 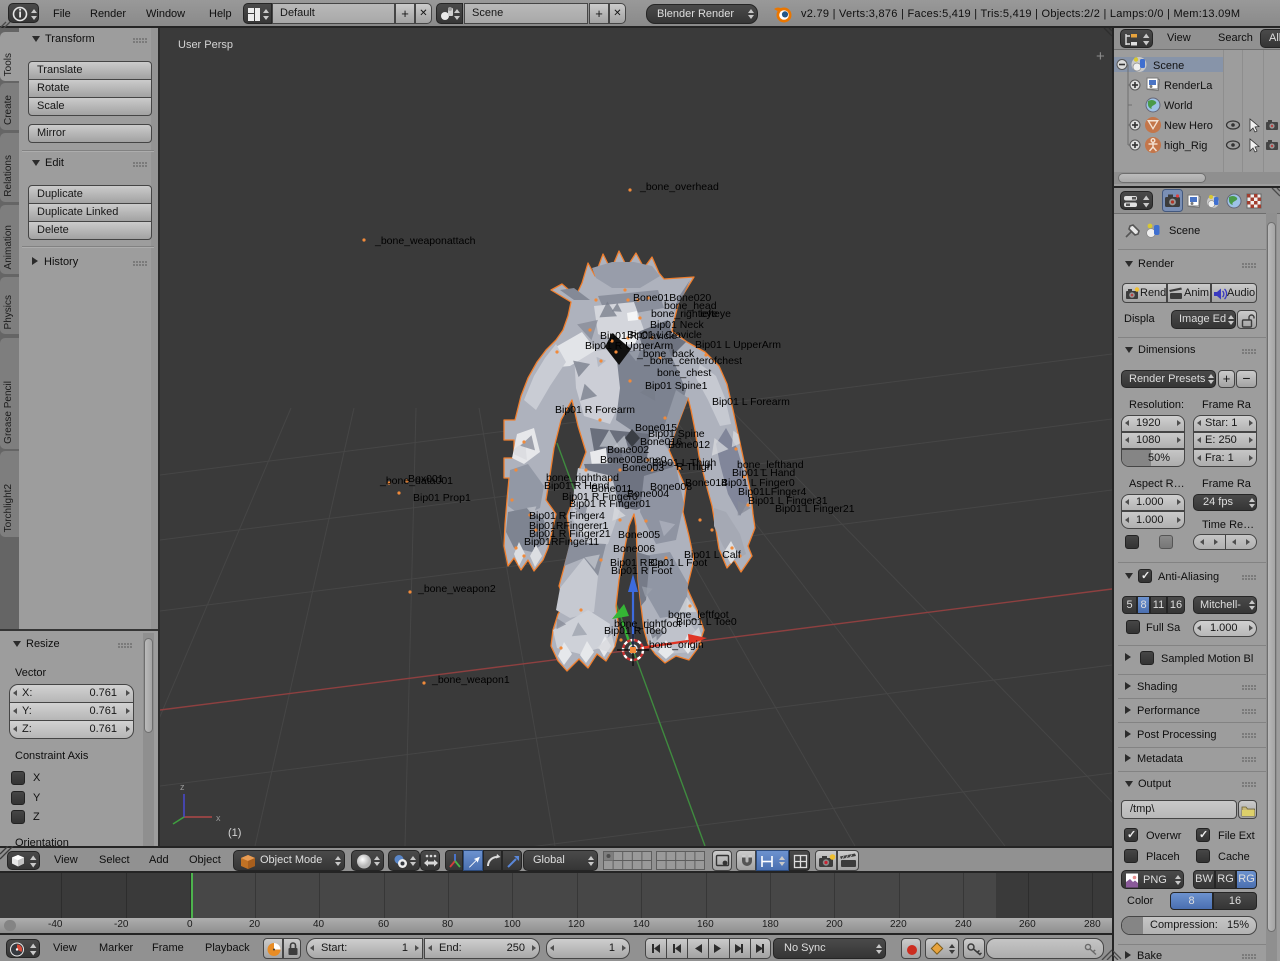 I want to click on svg-text: Bip01 R Toe0, so click(x=635, y=631).